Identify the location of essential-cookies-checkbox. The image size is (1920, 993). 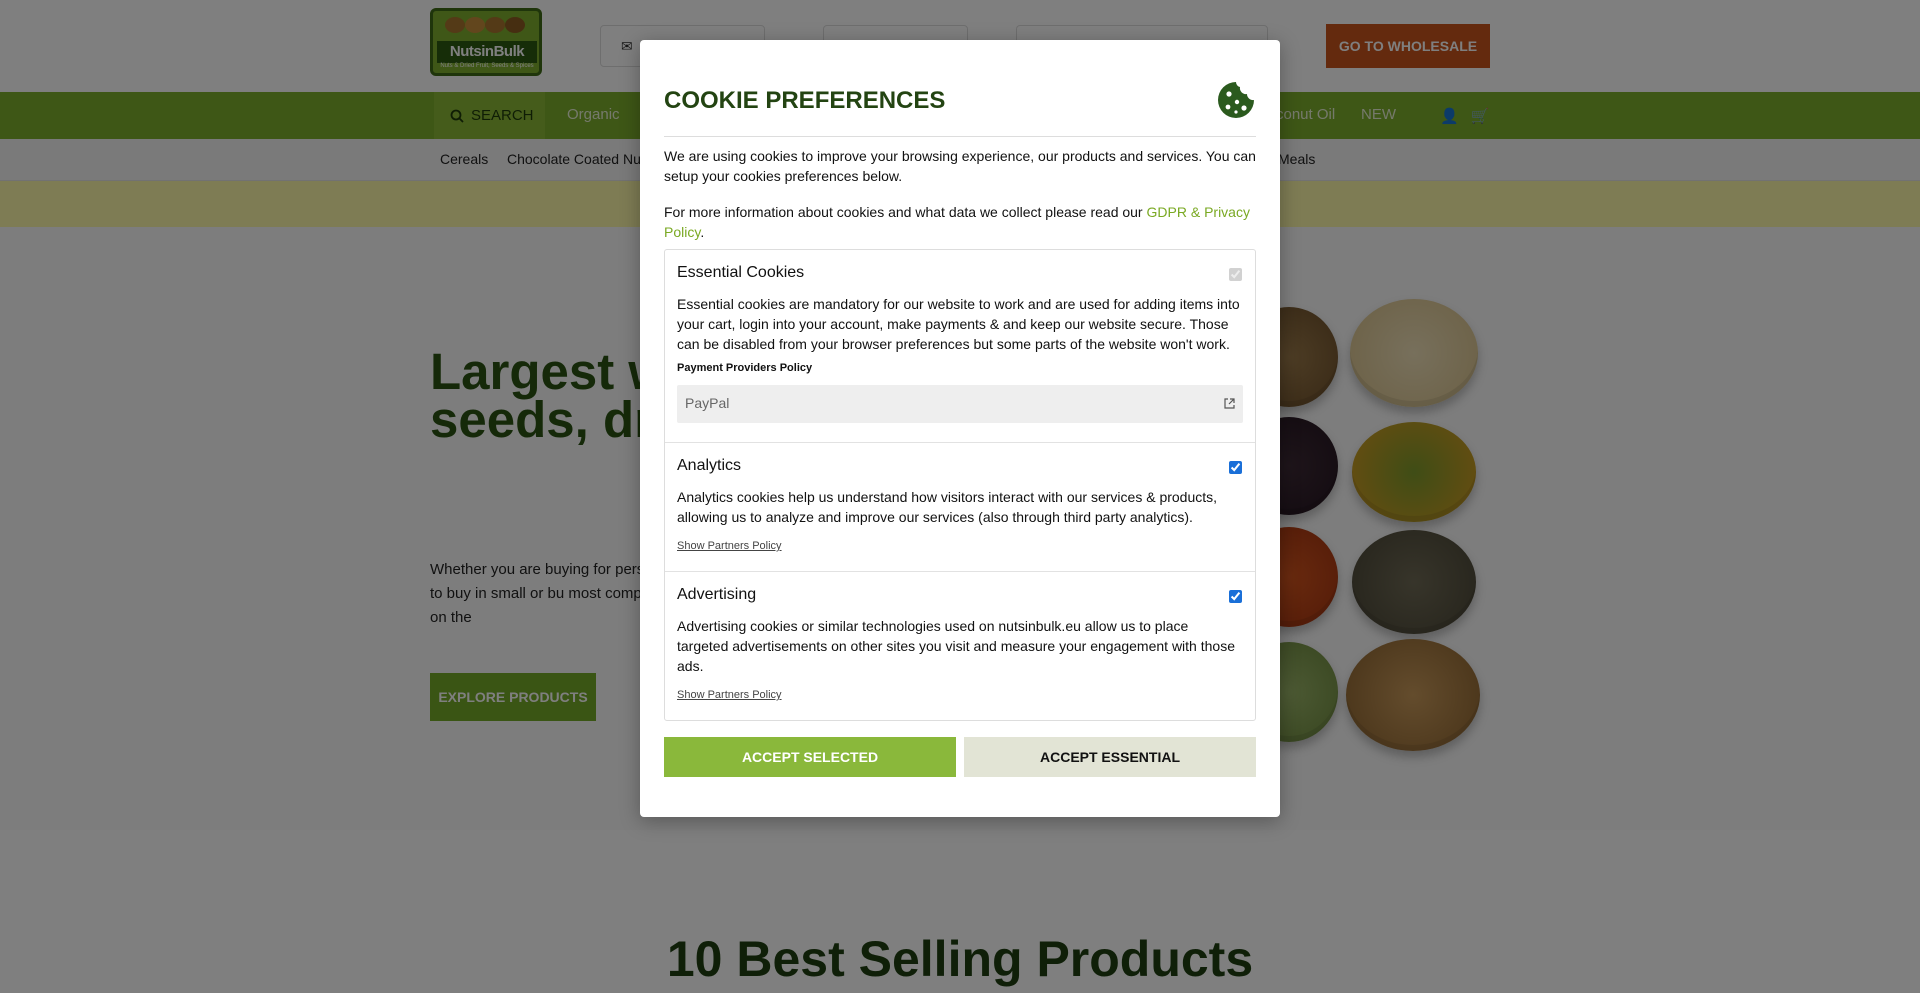
(1235, 274).